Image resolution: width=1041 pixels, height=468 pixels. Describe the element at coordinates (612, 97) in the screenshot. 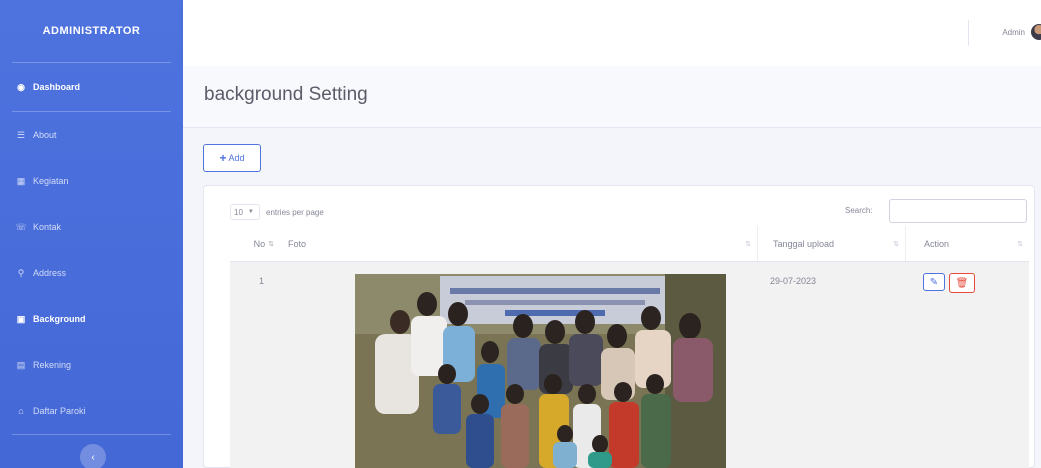

I see `page-header: background Setting` at that location.